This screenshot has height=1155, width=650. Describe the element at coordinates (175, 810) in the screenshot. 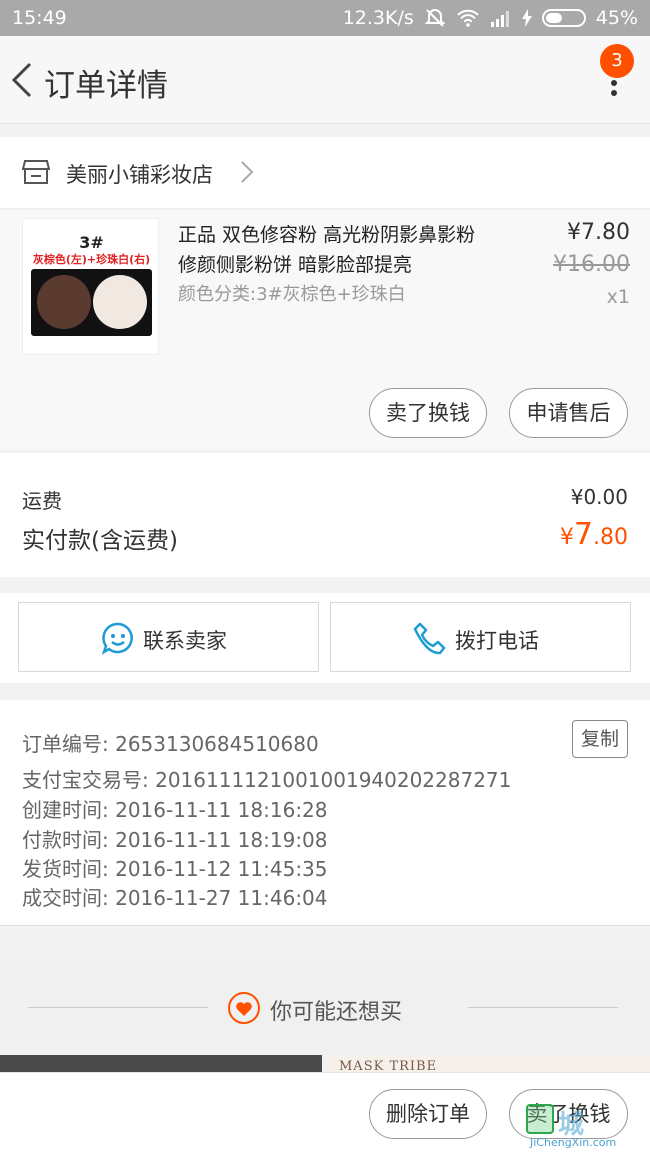

I see `created-time: 创建时间: 2016-11-11 18:16:28` at that location.